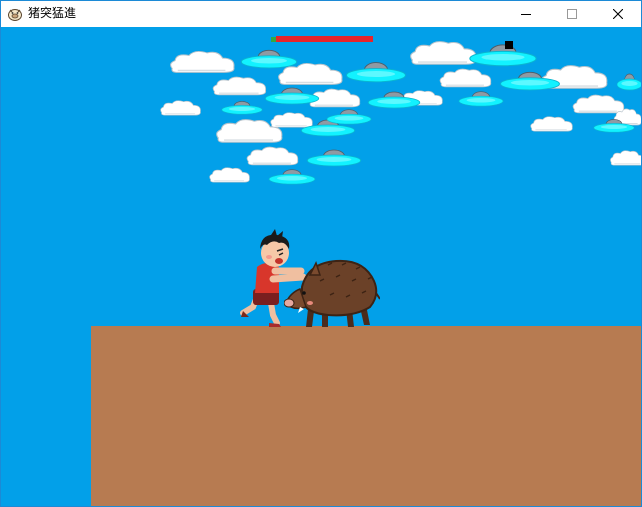  I want to click on maximize-icon, so click(572, 14).